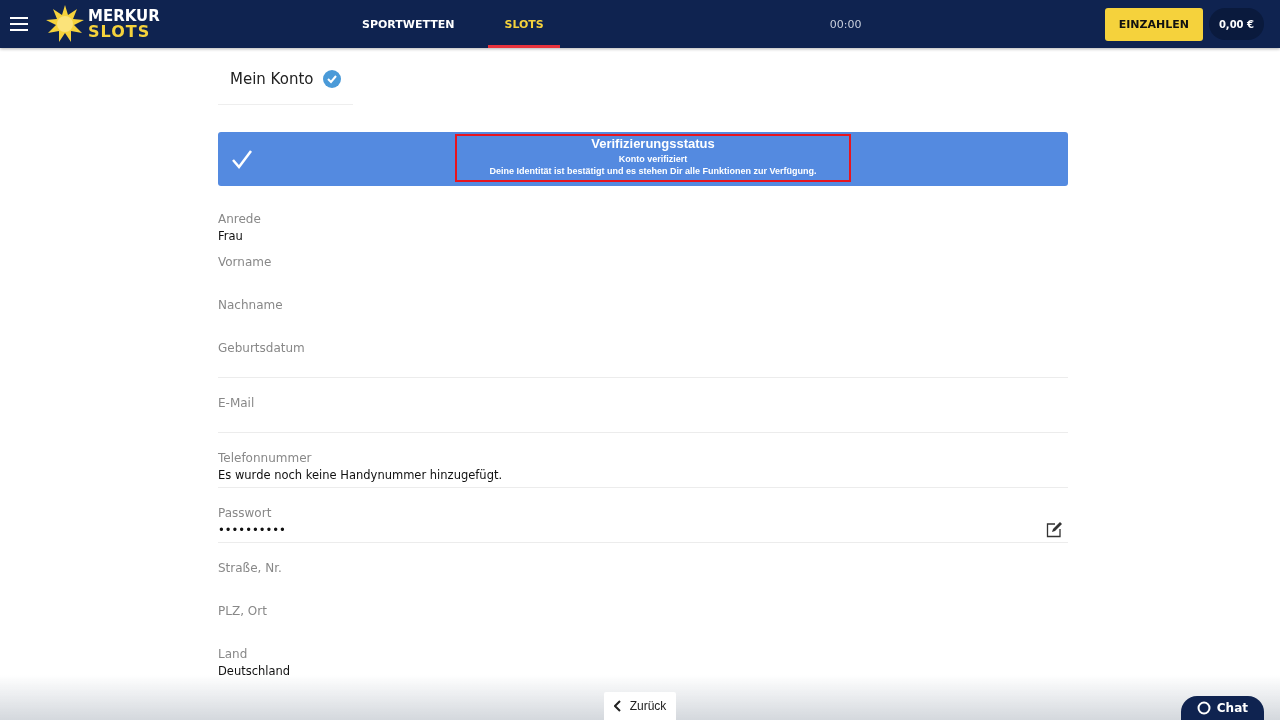 This screenshot has width=1280, height=720. Describe the element at coordinates (408, 24) in the screenshot. I see `nav-tab: SPORTWETTEN` at that location.